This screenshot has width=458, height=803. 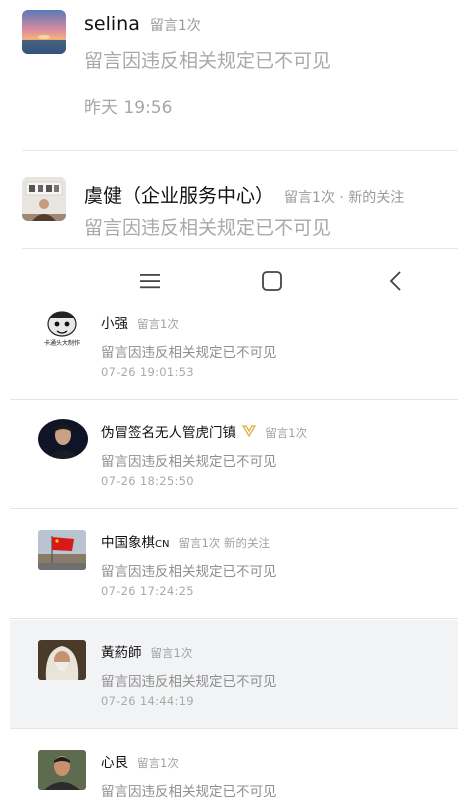 What do you see at coordinates (114, 324) in the screenshot?
I see `commenter-name-text: 小强` at bounding box center [114, 324].